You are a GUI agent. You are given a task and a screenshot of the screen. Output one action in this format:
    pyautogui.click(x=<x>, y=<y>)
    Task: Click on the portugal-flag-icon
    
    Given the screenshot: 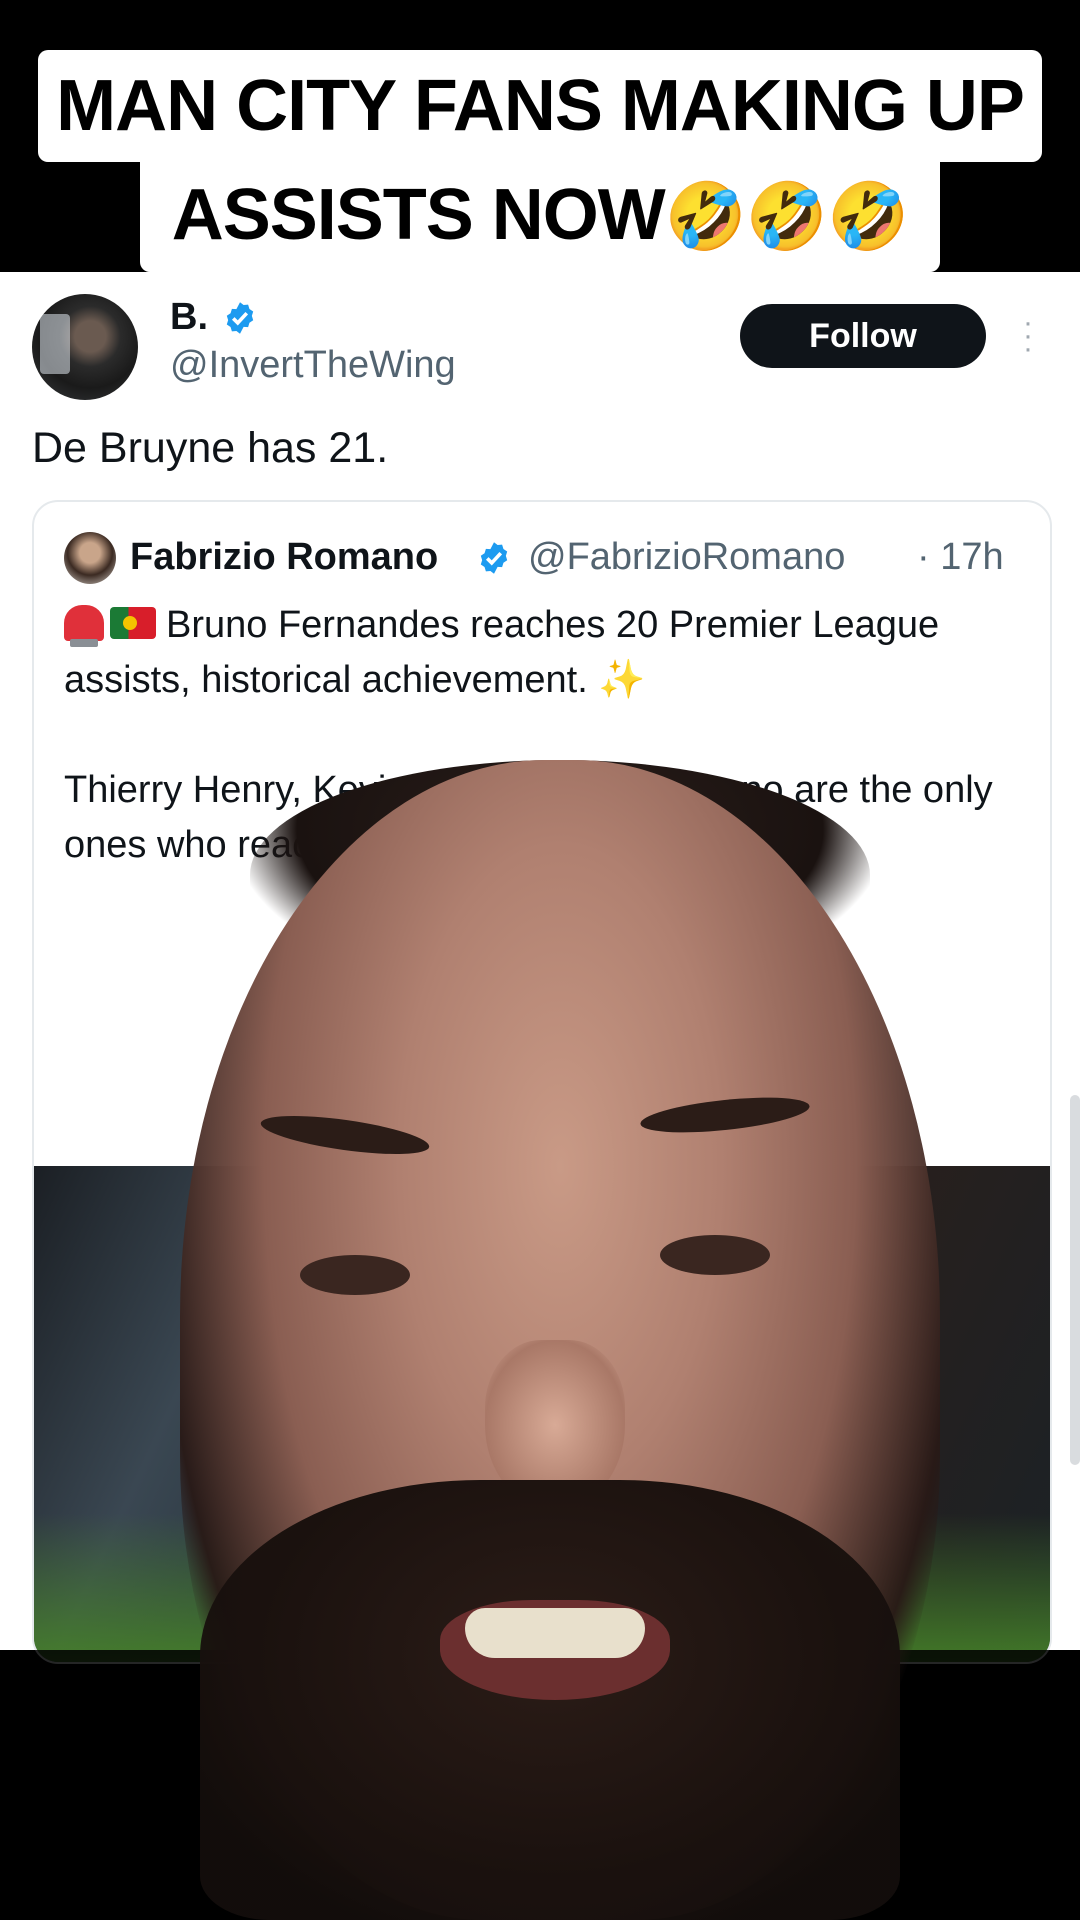 What is the action you would take?
    pyautogui.click(x=133, y=623)
    